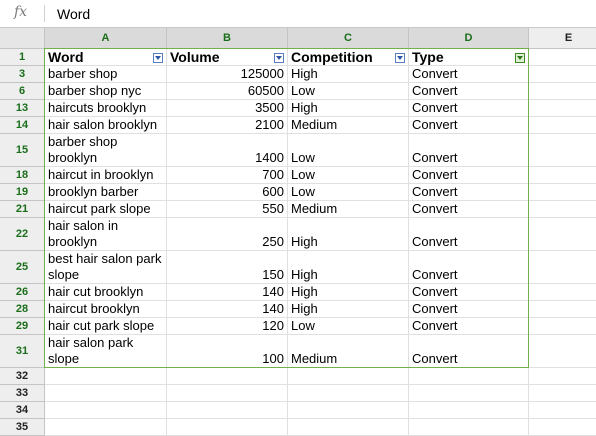 The height and width of the screenshot is (436, 596). I want to click on row-header: 18, so click(22, 175).